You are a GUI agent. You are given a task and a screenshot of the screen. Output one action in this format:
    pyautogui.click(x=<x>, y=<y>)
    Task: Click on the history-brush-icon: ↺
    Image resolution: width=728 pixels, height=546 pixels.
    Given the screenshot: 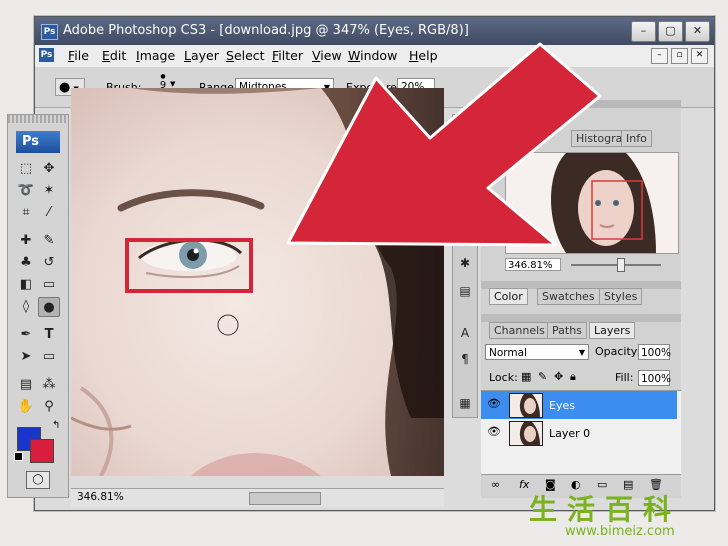 What is the action you would take?
    pyautogui.click(x=49, y=263)
    